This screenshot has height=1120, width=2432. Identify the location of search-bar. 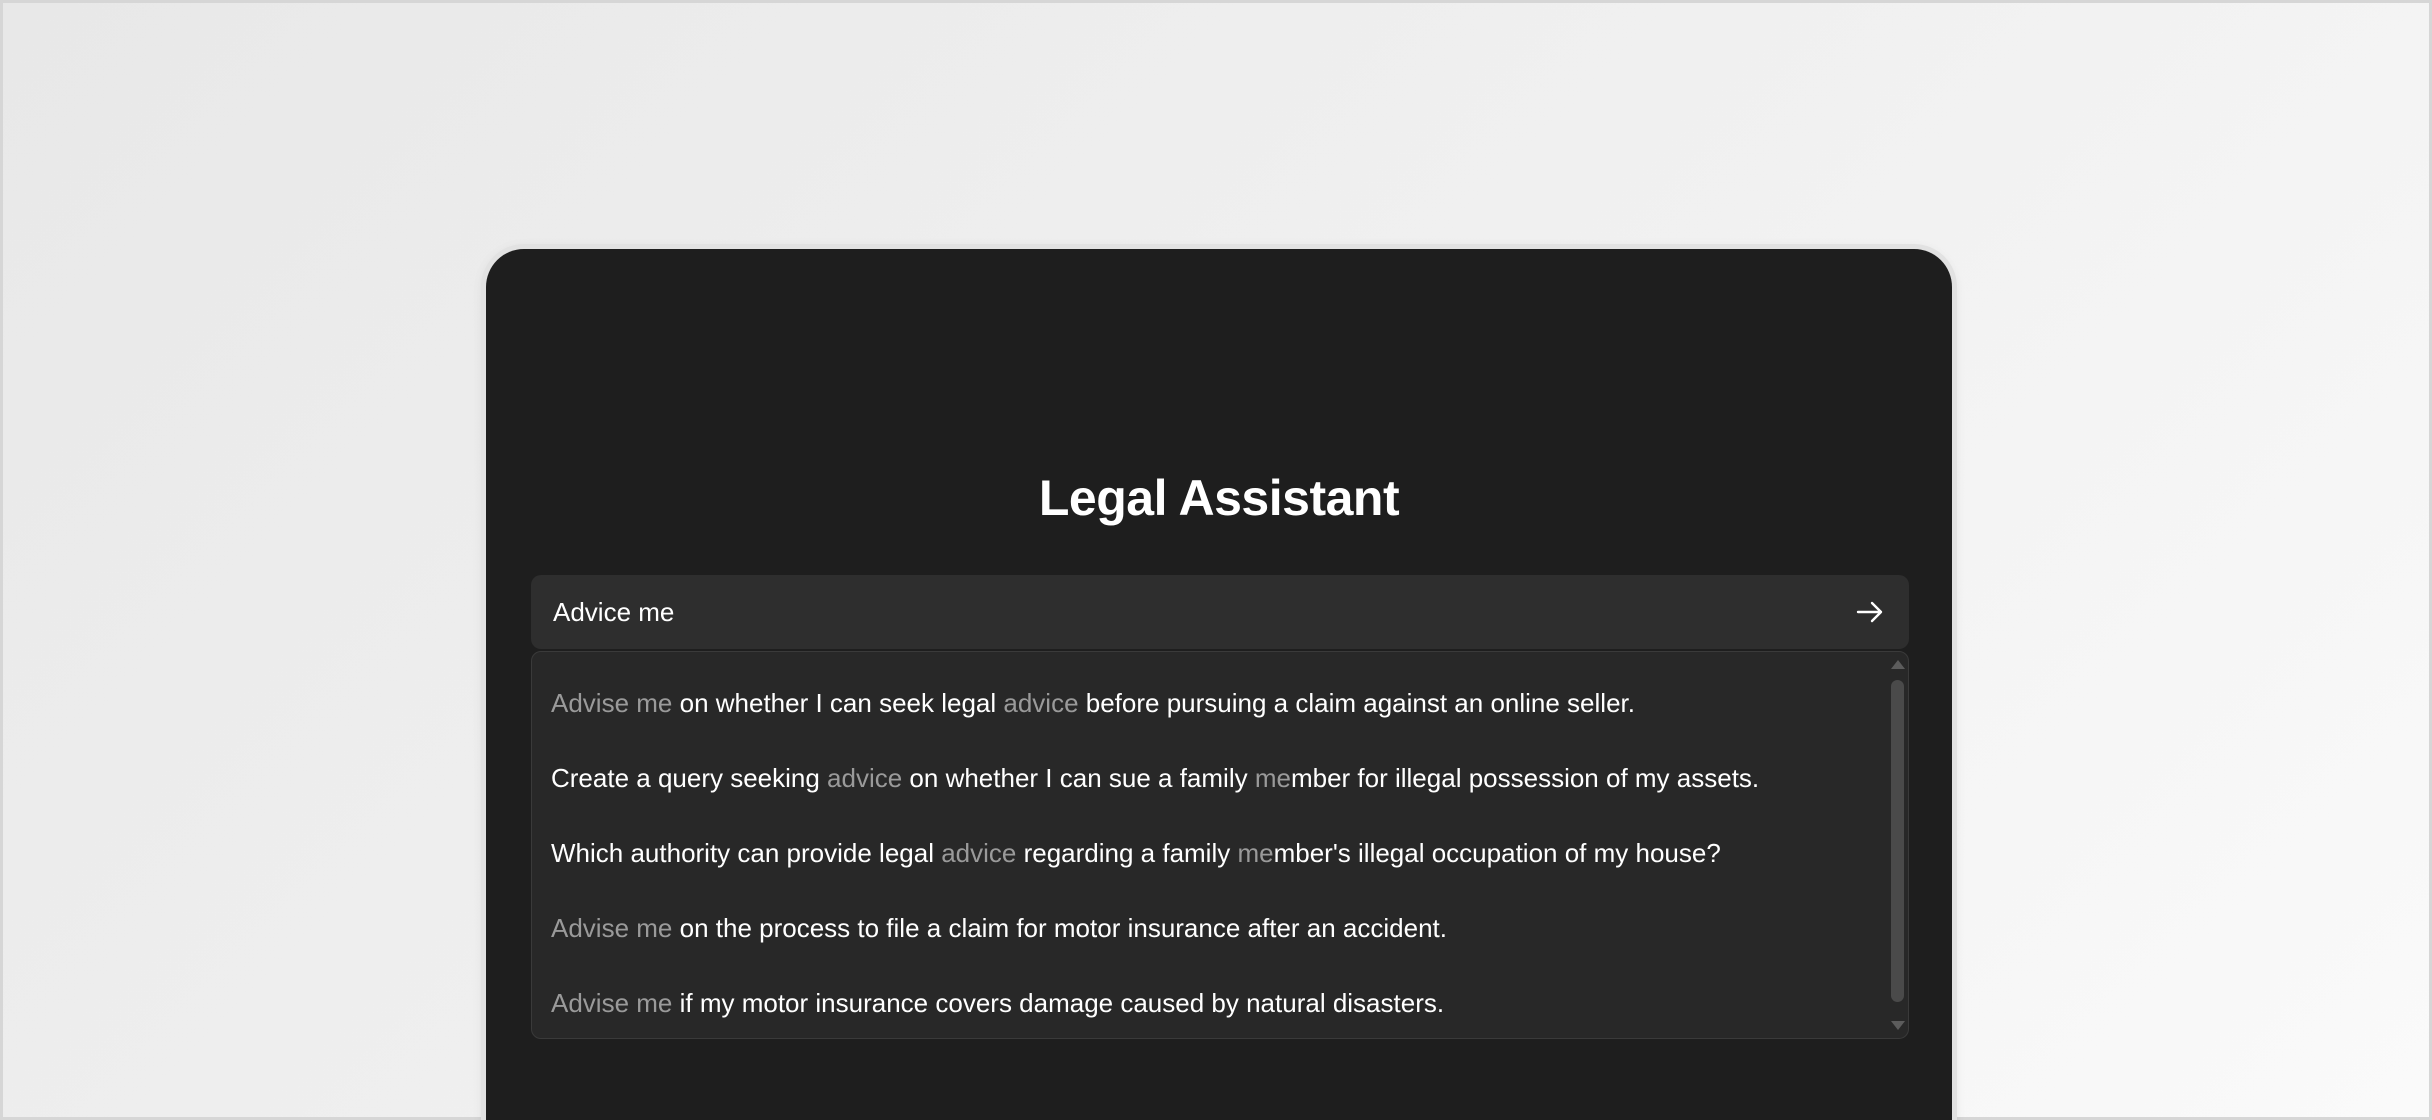
(1220, 612).